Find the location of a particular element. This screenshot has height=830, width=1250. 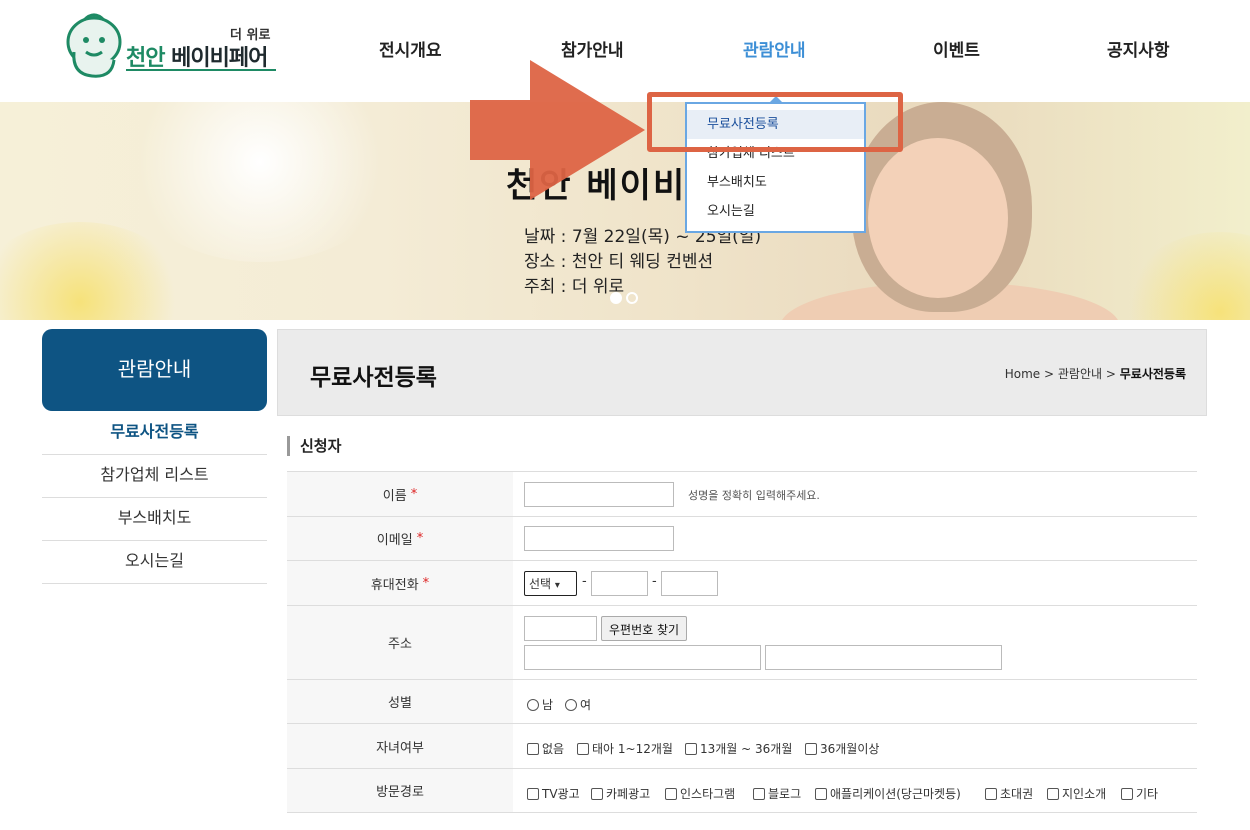

gender-option-label: 남 is located at coordinates (548, 705).